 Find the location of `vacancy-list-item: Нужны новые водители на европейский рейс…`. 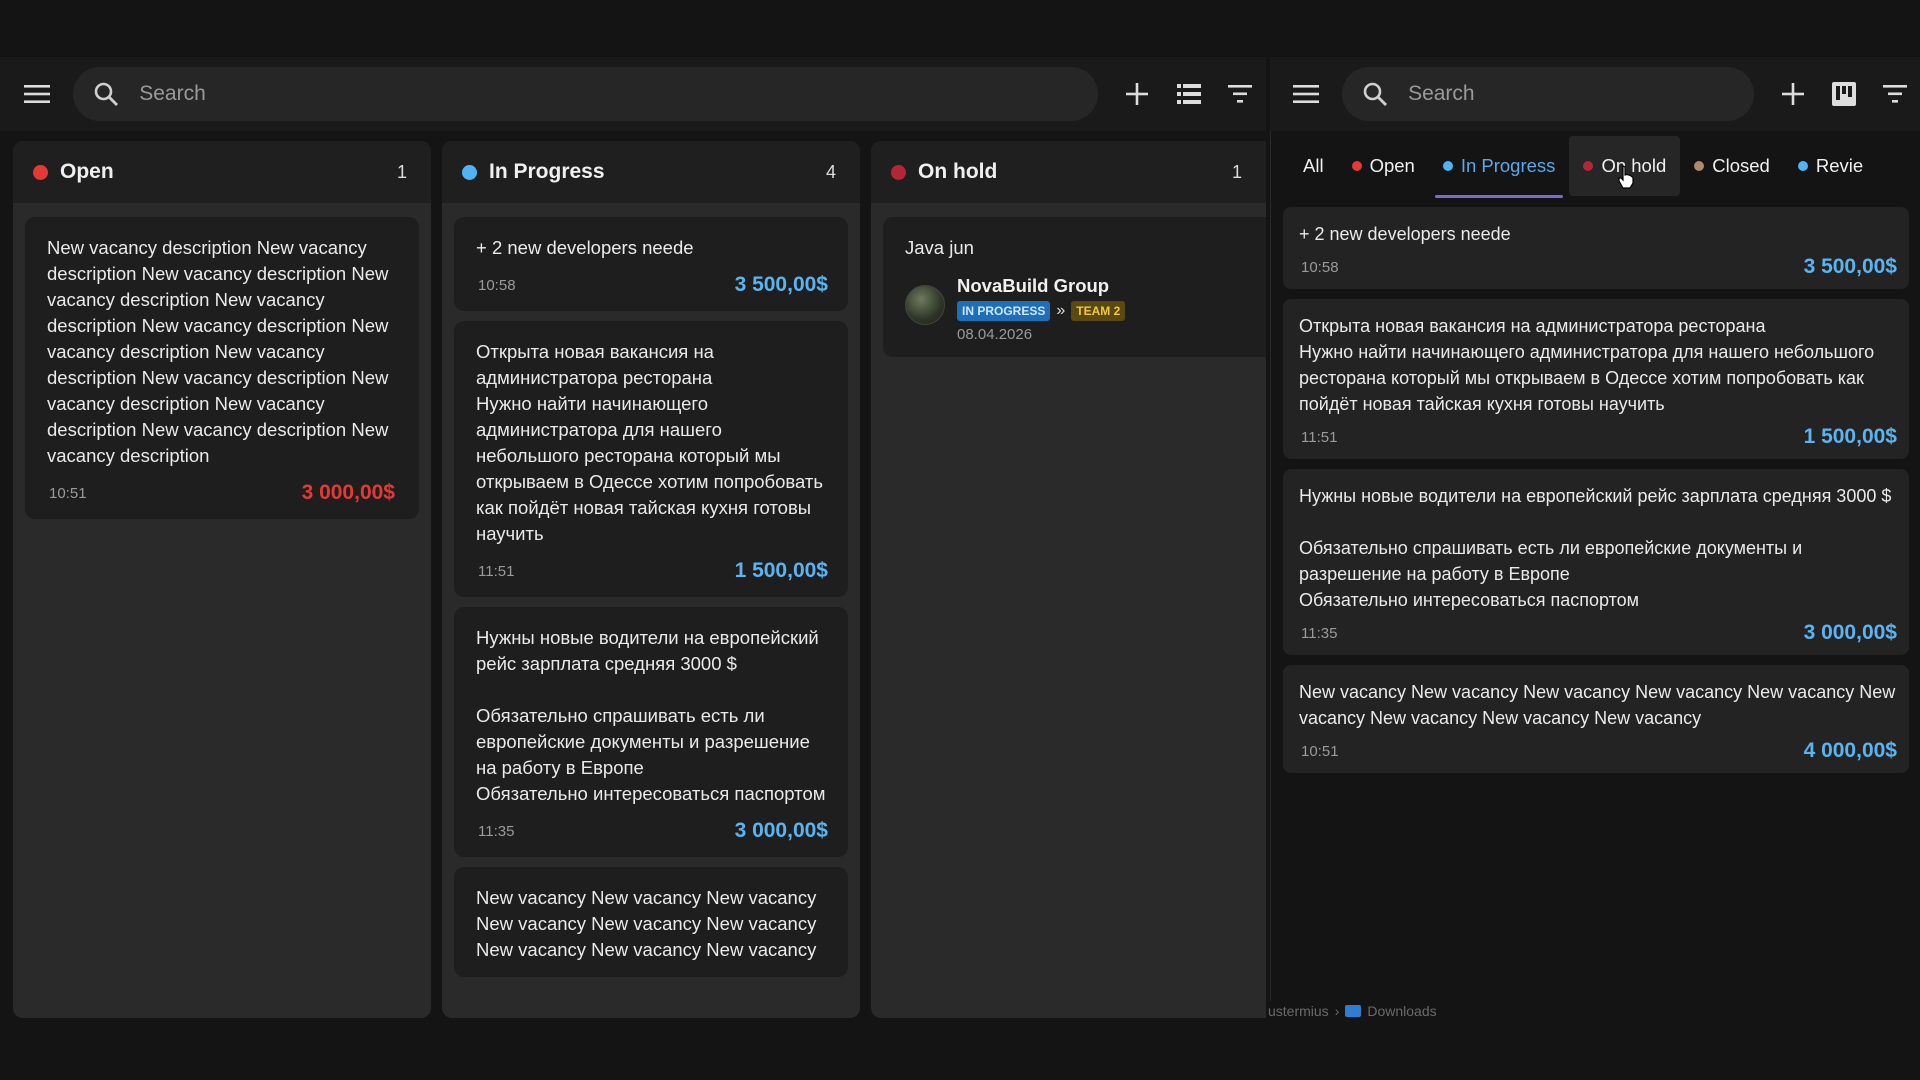

vacancy-list-item: Нужны новые водители на европейский рейс… is located at coordinates (1596, 562).